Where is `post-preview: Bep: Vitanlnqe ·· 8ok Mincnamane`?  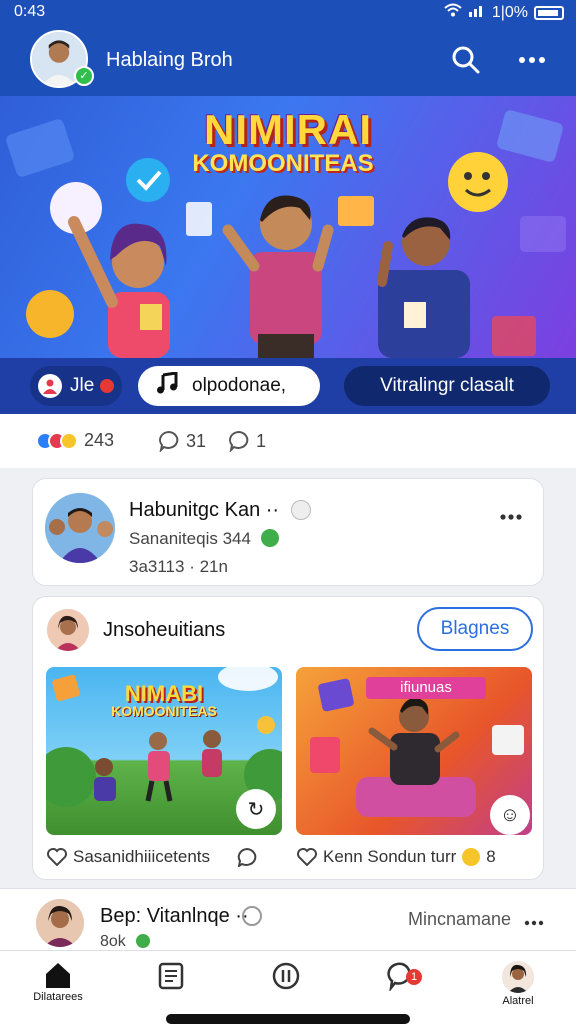 post-preview: Bep: Vitanlnqe ·· 8ok Mincnamane is located at coordinates (288, 919).